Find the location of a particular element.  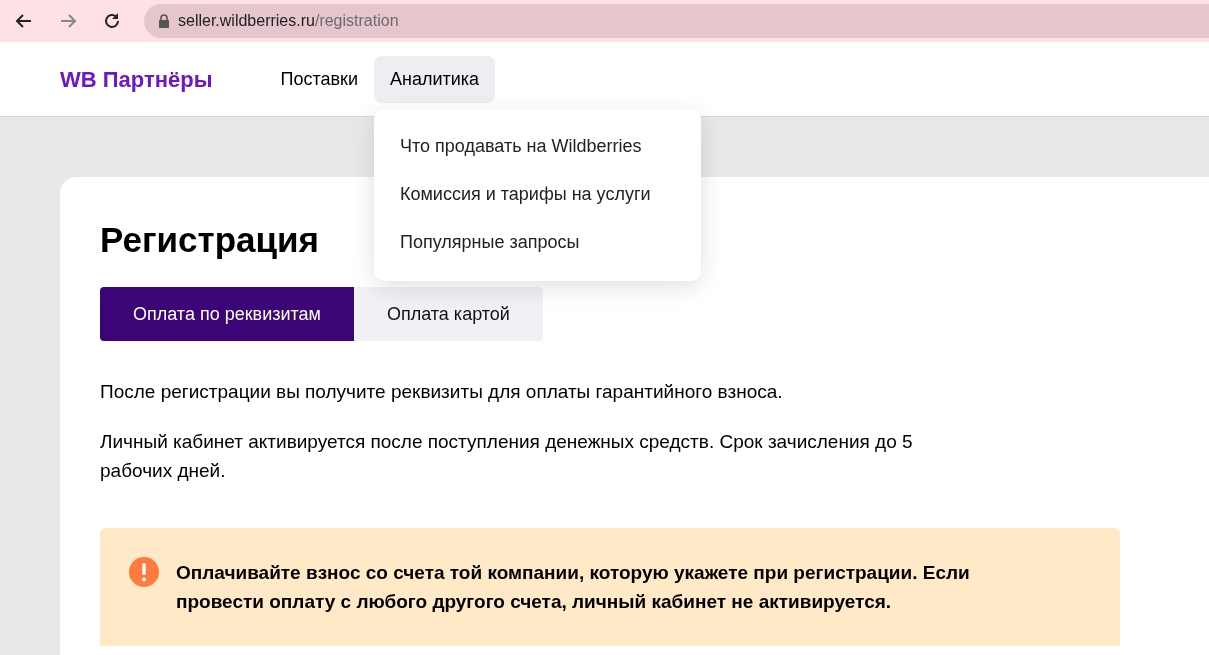

warning-text: Оплачивайте взнос со счета той компании, которую укажете при регистрации. Если провести оплату с любого другого счета, личный кабинет не активируется. is located at coordinates (573, 587).